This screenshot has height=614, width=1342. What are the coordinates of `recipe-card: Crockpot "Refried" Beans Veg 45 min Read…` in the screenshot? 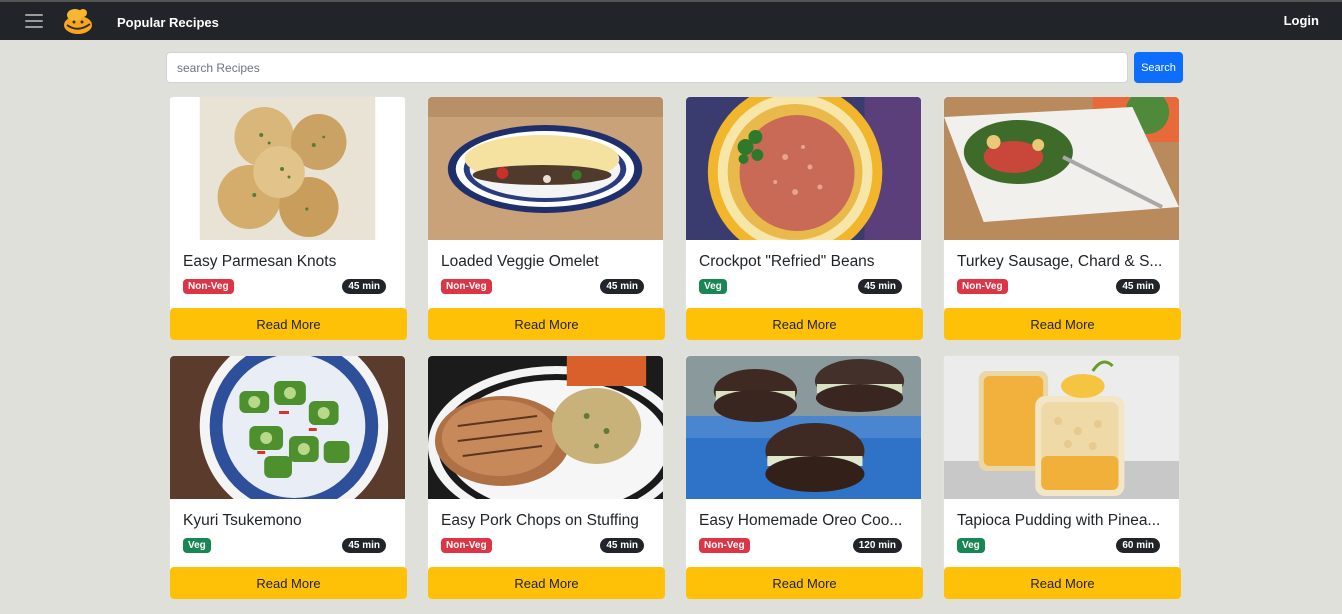 It's located at (804, 218).